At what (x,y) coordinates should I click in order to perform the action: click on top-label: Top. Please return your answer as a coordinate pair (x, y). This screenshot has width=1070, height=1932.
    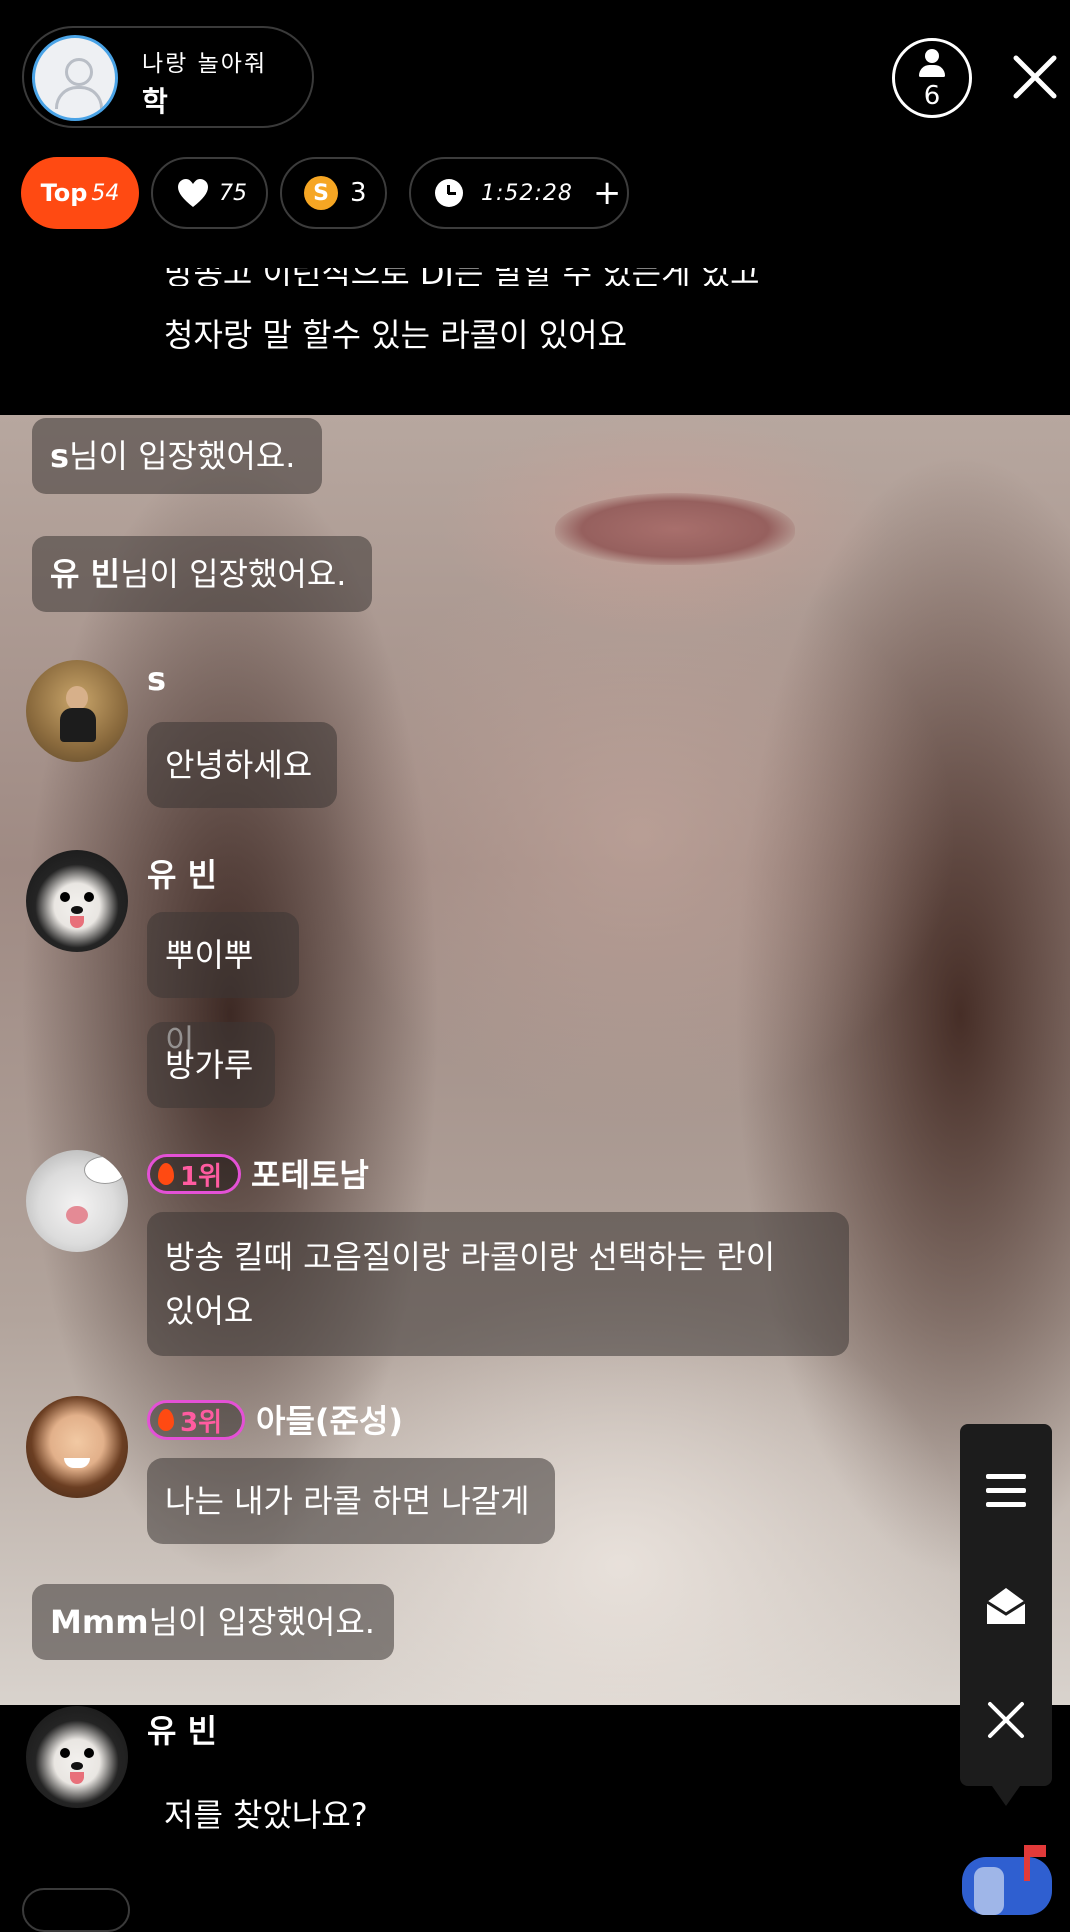
    Looking at the image, I should click on (64, 193).